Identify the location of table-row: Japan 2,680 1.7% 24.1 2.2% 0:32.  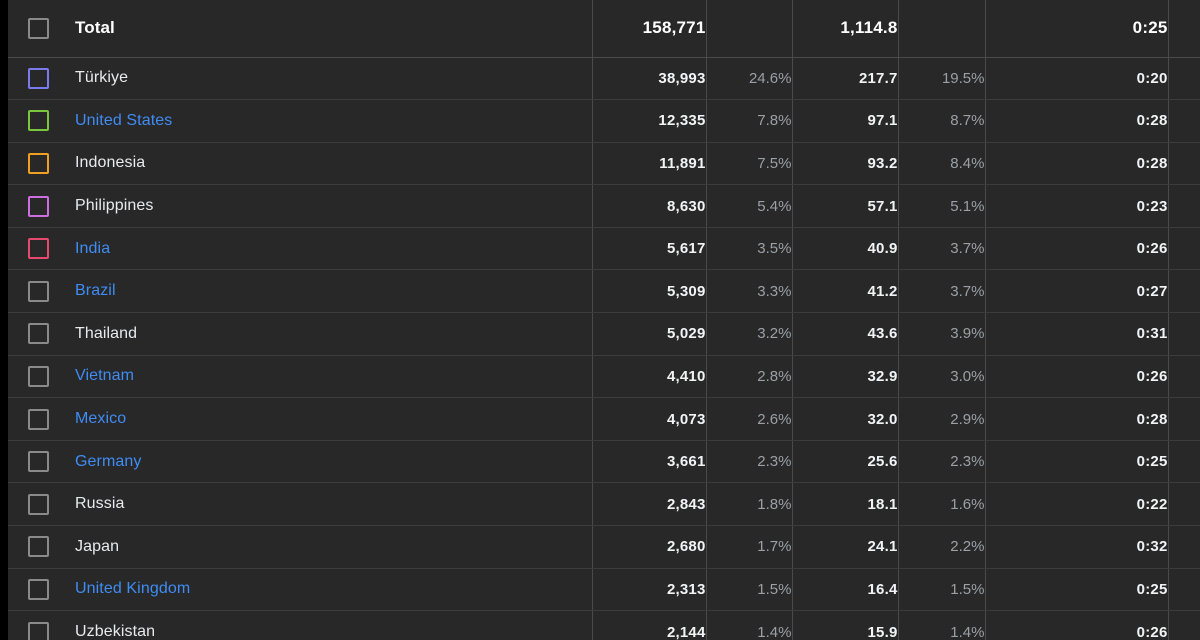
(604, 547).